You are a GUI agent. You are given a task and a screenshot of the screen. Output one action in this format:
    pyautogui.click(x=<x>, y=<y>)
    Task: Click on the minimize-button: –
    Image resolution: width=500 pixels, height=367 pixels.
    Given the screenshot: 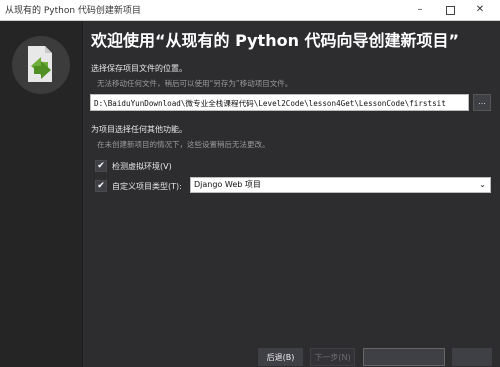 What is the action you would take?
    pyautogui.click(x=420, y=10)
    